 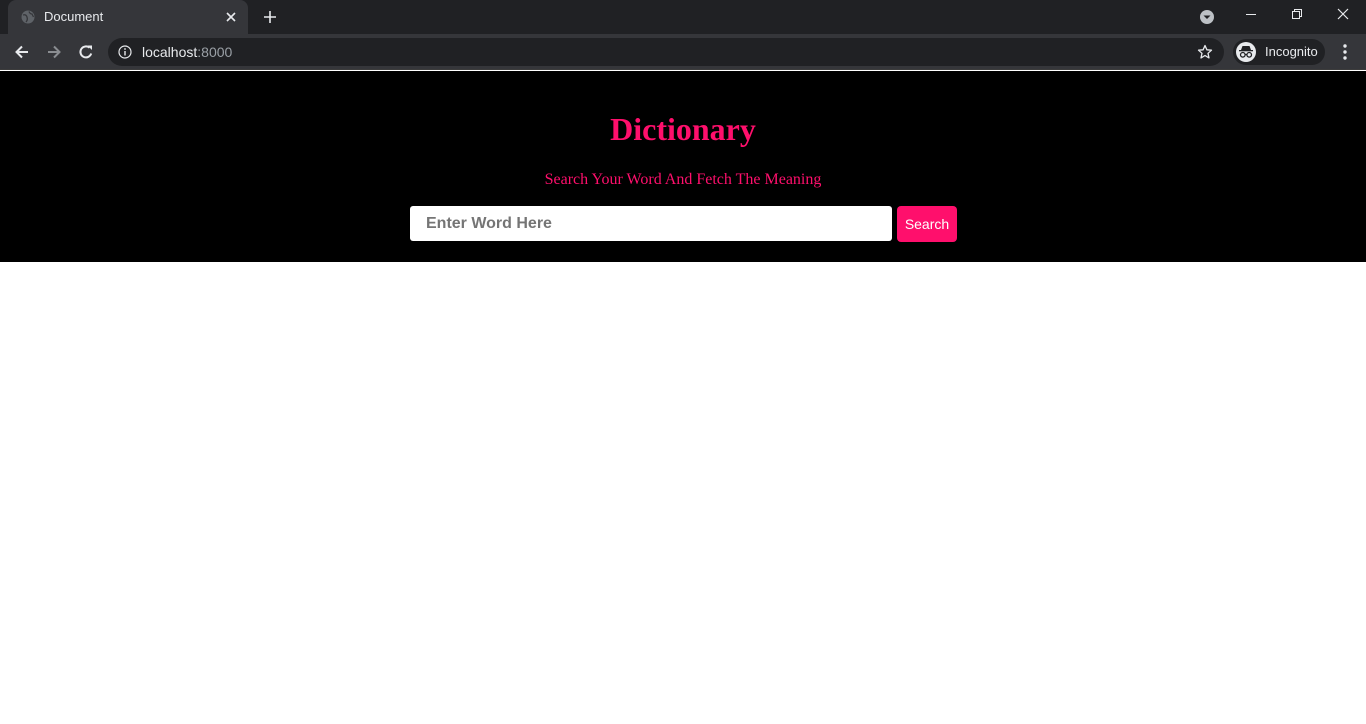 I want to click on back-button, so click(x=22, y=52).